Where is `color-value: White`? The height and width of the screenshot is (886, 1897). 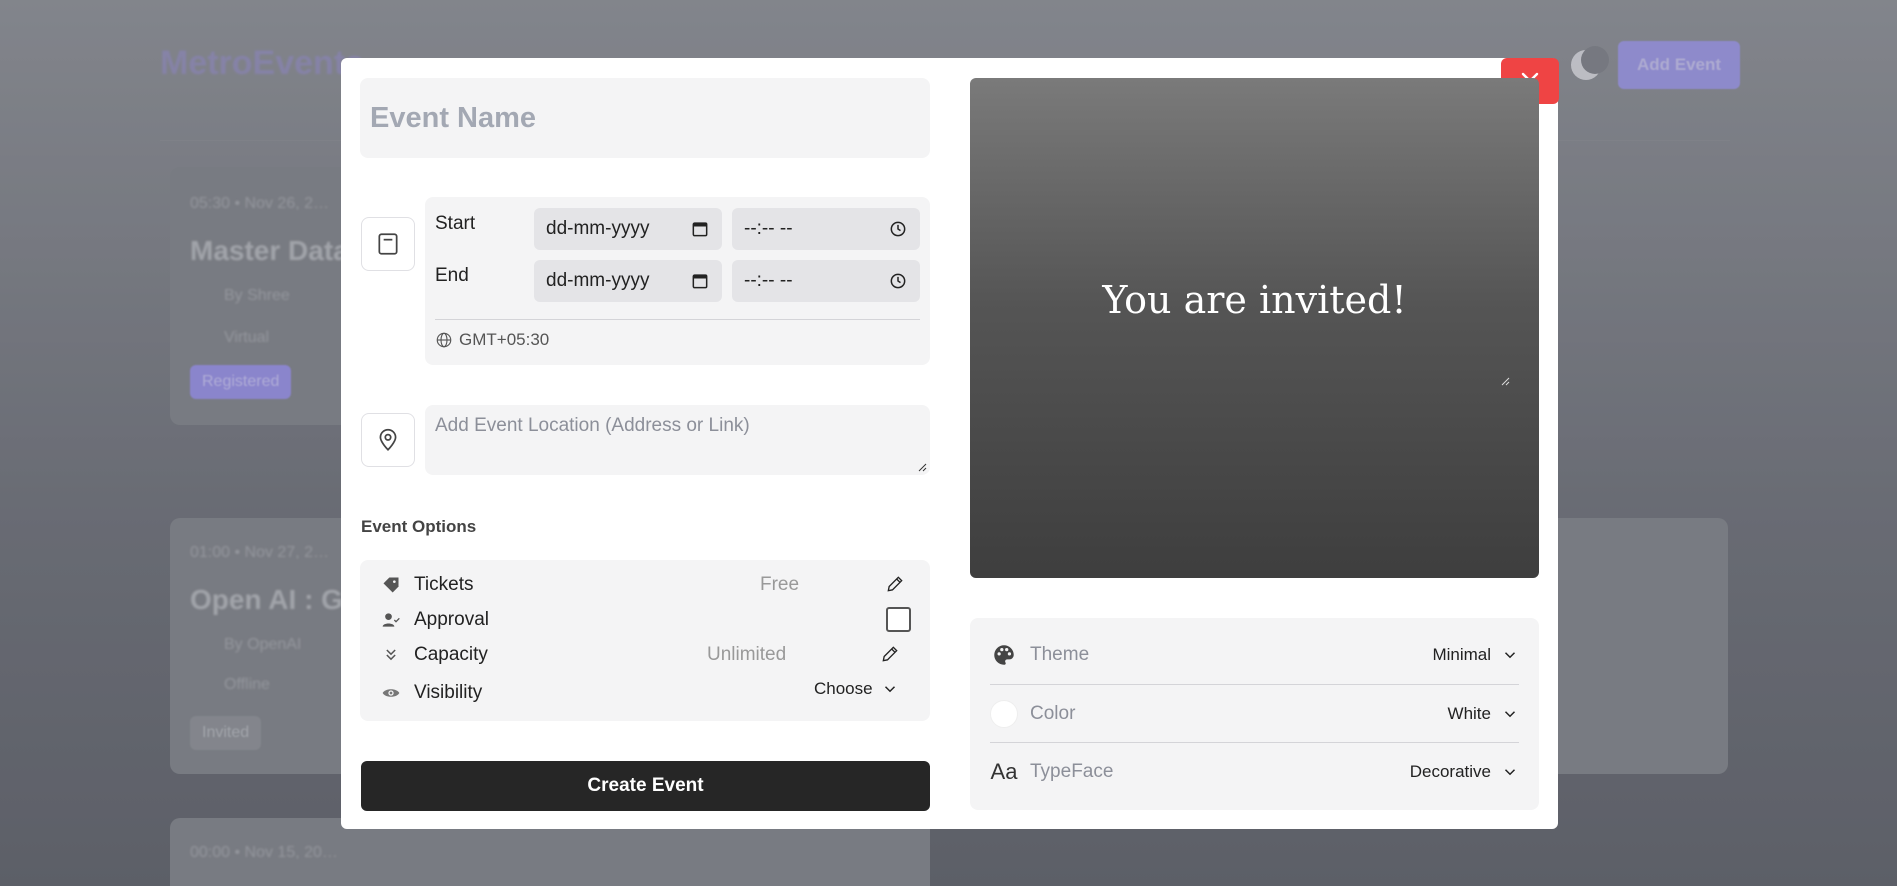
color-value: White is located at coordinates (1469, 713).